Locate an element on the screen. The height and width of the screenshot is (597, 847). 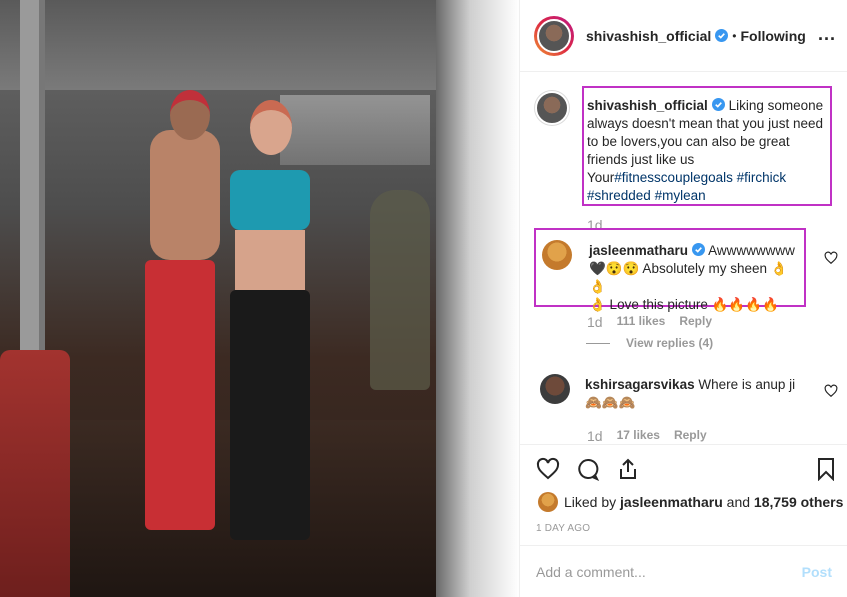
comment-meta: 1d 111 likes Reply is located at coordinates (649, 322).